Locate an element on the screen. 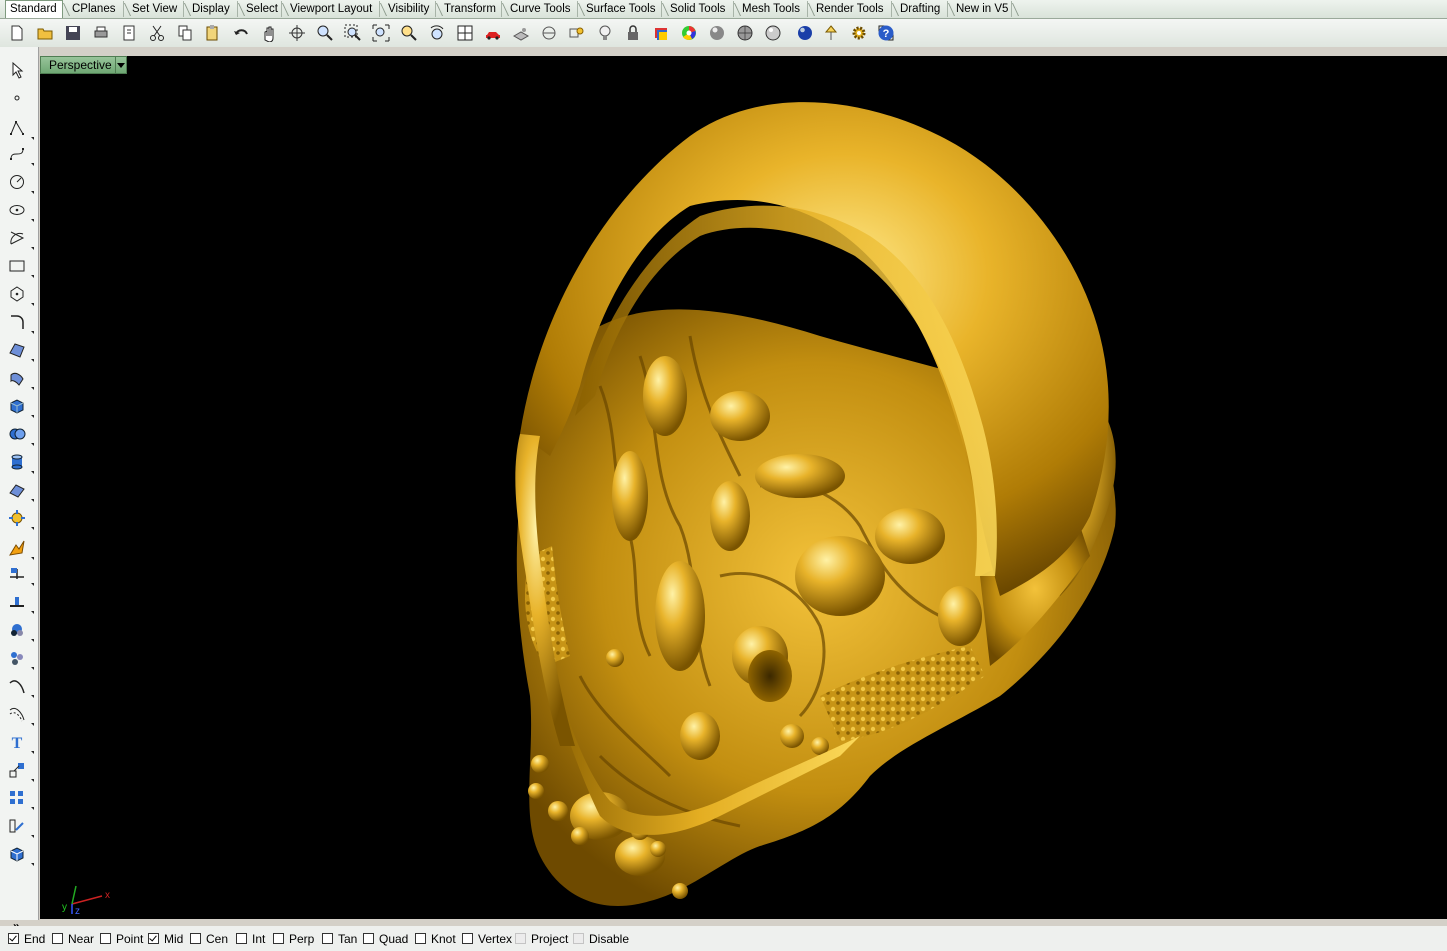  osnap-icon is located at coordinates (577, 33).